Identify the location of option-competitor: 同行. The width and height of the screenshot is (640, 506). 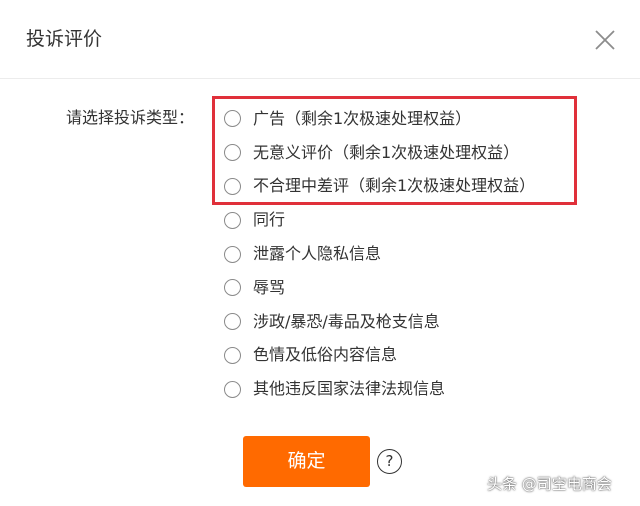
(379, 220).